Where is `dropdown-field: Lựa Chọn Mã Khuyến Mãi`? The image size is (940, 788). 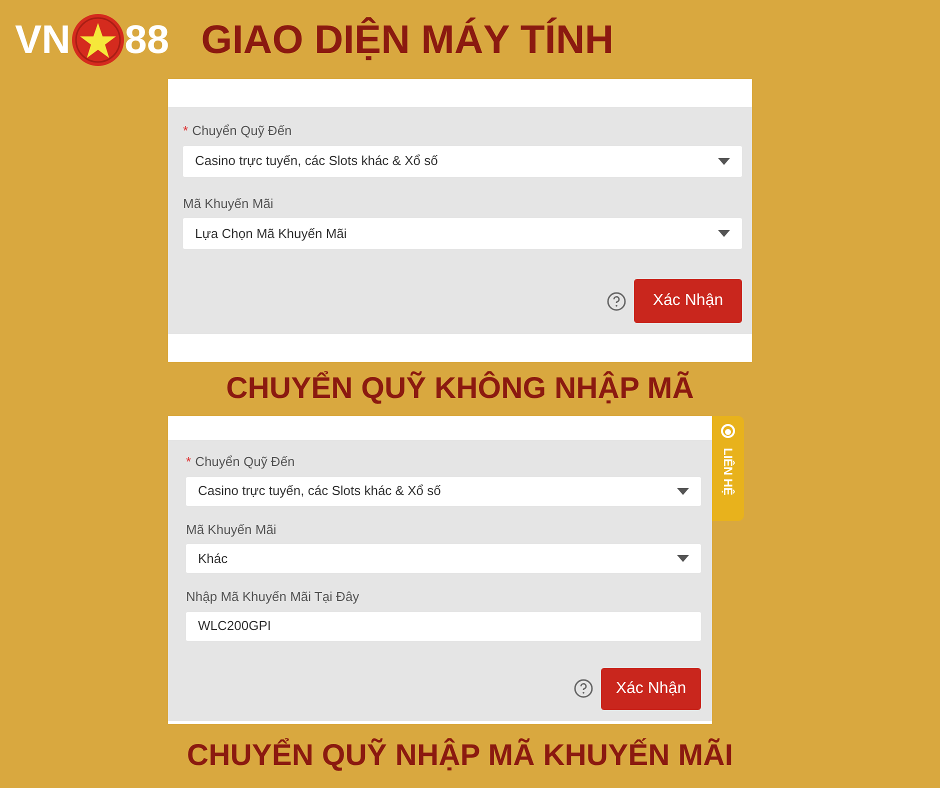
dropdown-field: Lựa Chọn Mã Khuyến Mãi is located at coordinates (462, 233).